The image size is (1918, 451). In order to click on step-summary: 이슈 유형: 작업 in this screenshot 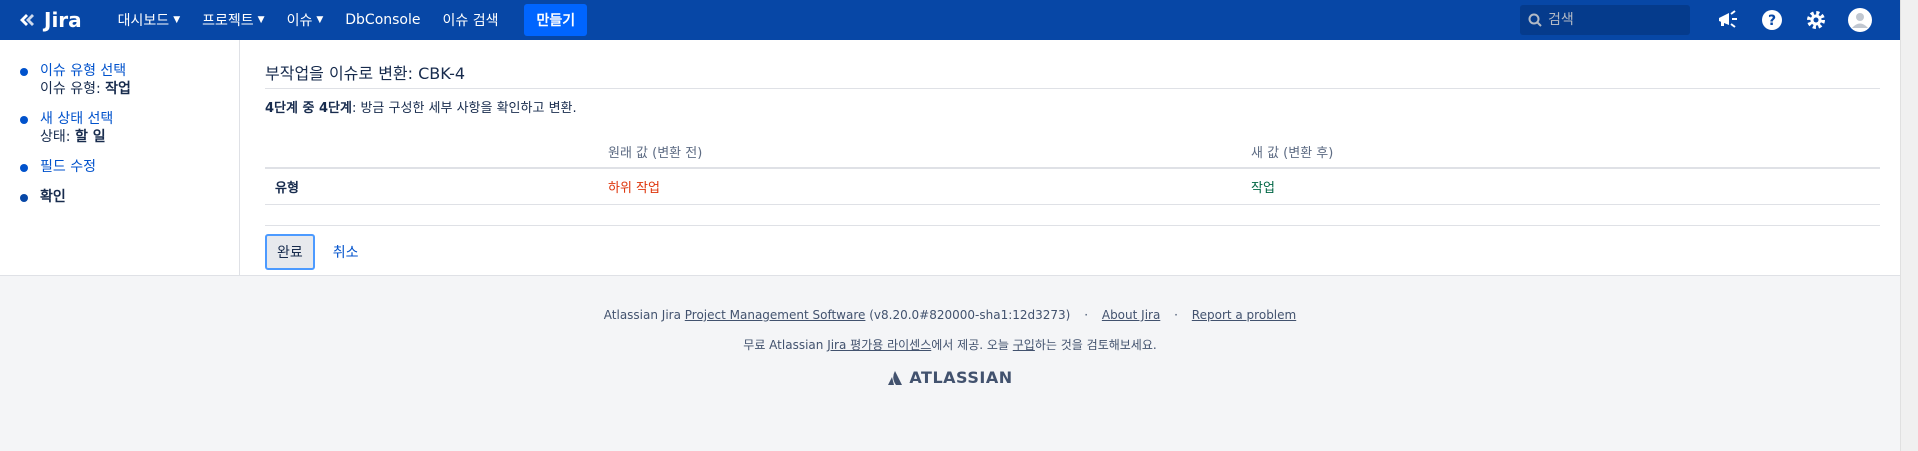, I will do `click(85, 89)`.